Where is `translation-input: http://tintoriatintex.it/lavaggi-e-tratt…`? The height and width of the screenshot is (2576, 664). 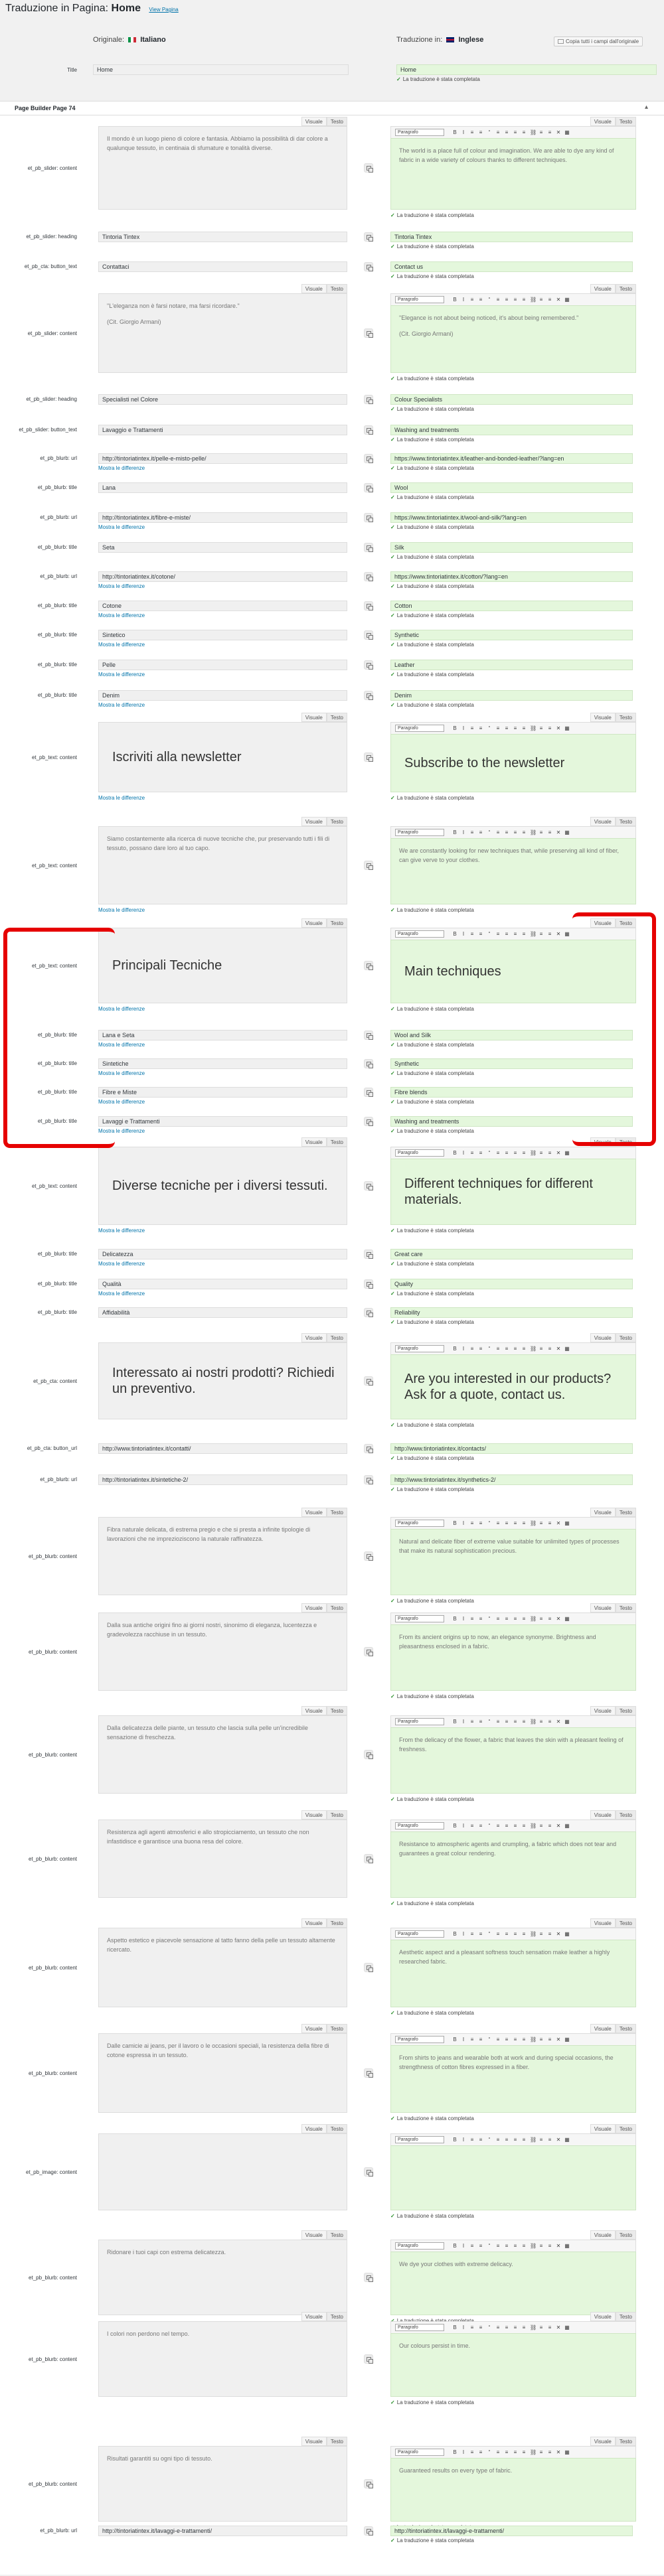
translation-input: http://tintoriatintex.it/lavaggi-e-tratt… is located at coordinates (512, 2531).